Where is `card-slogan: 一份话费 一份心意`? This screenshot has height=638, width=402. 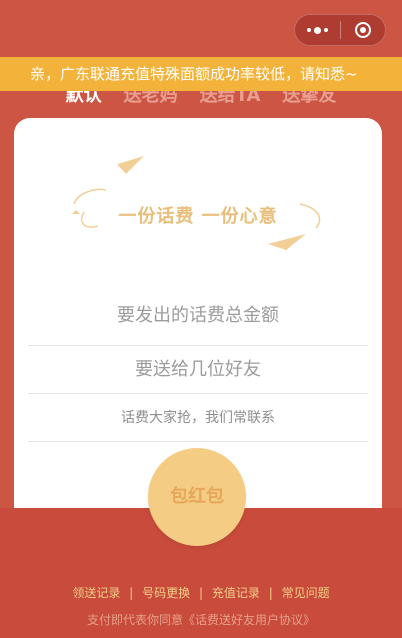 card-slogan: 一份话费 一份心意 is located at coordinates (198, 216).